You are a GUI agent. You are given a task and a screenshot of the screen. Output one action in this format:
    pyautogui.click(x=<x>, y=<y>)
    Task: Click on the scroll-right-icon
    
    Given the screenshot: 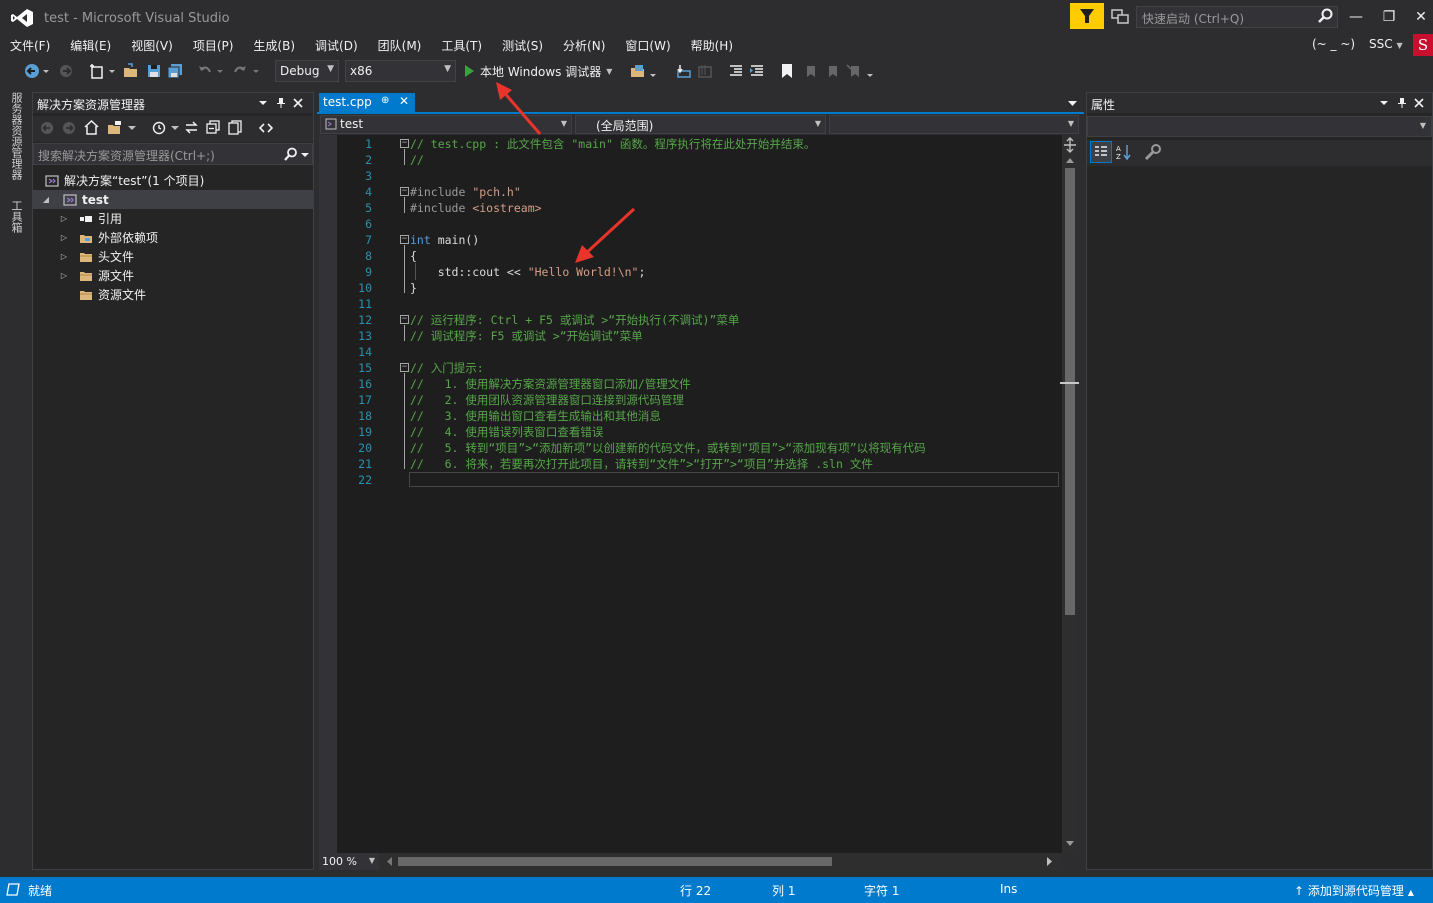 What is the action you would take?
    pyautogui.click(x=1050, y=861)
    